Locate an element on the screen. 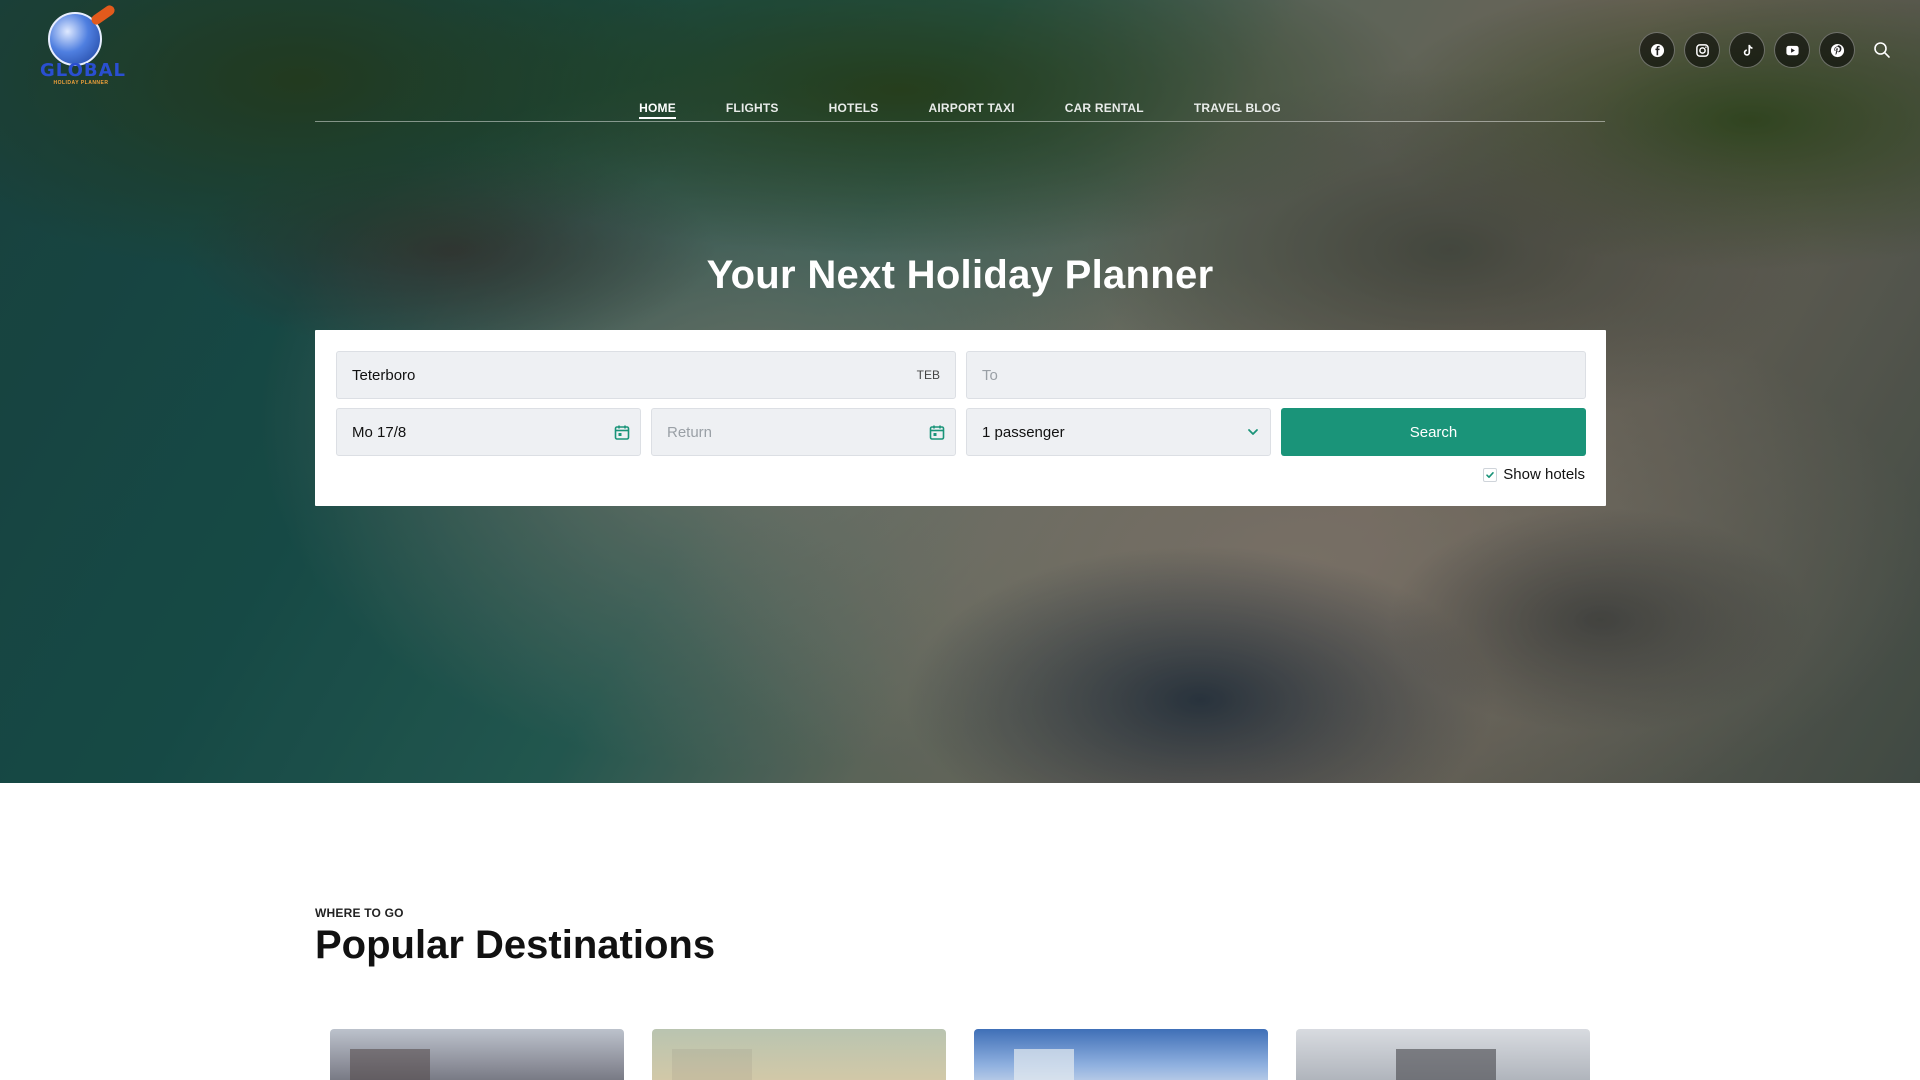  nav-item-label: HOME is located at coordinates (657, 110).